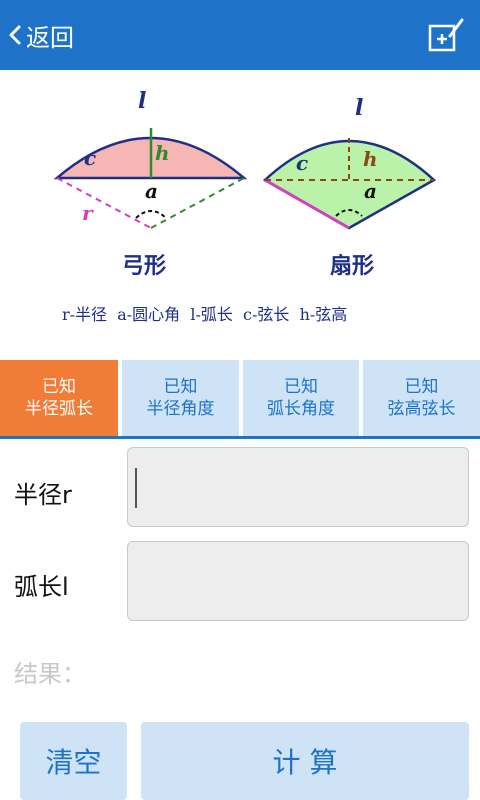 Image resolution: width=480 pixels, height=800 pixels. I want to click on sector-chord-label: c, so click(302, 163).